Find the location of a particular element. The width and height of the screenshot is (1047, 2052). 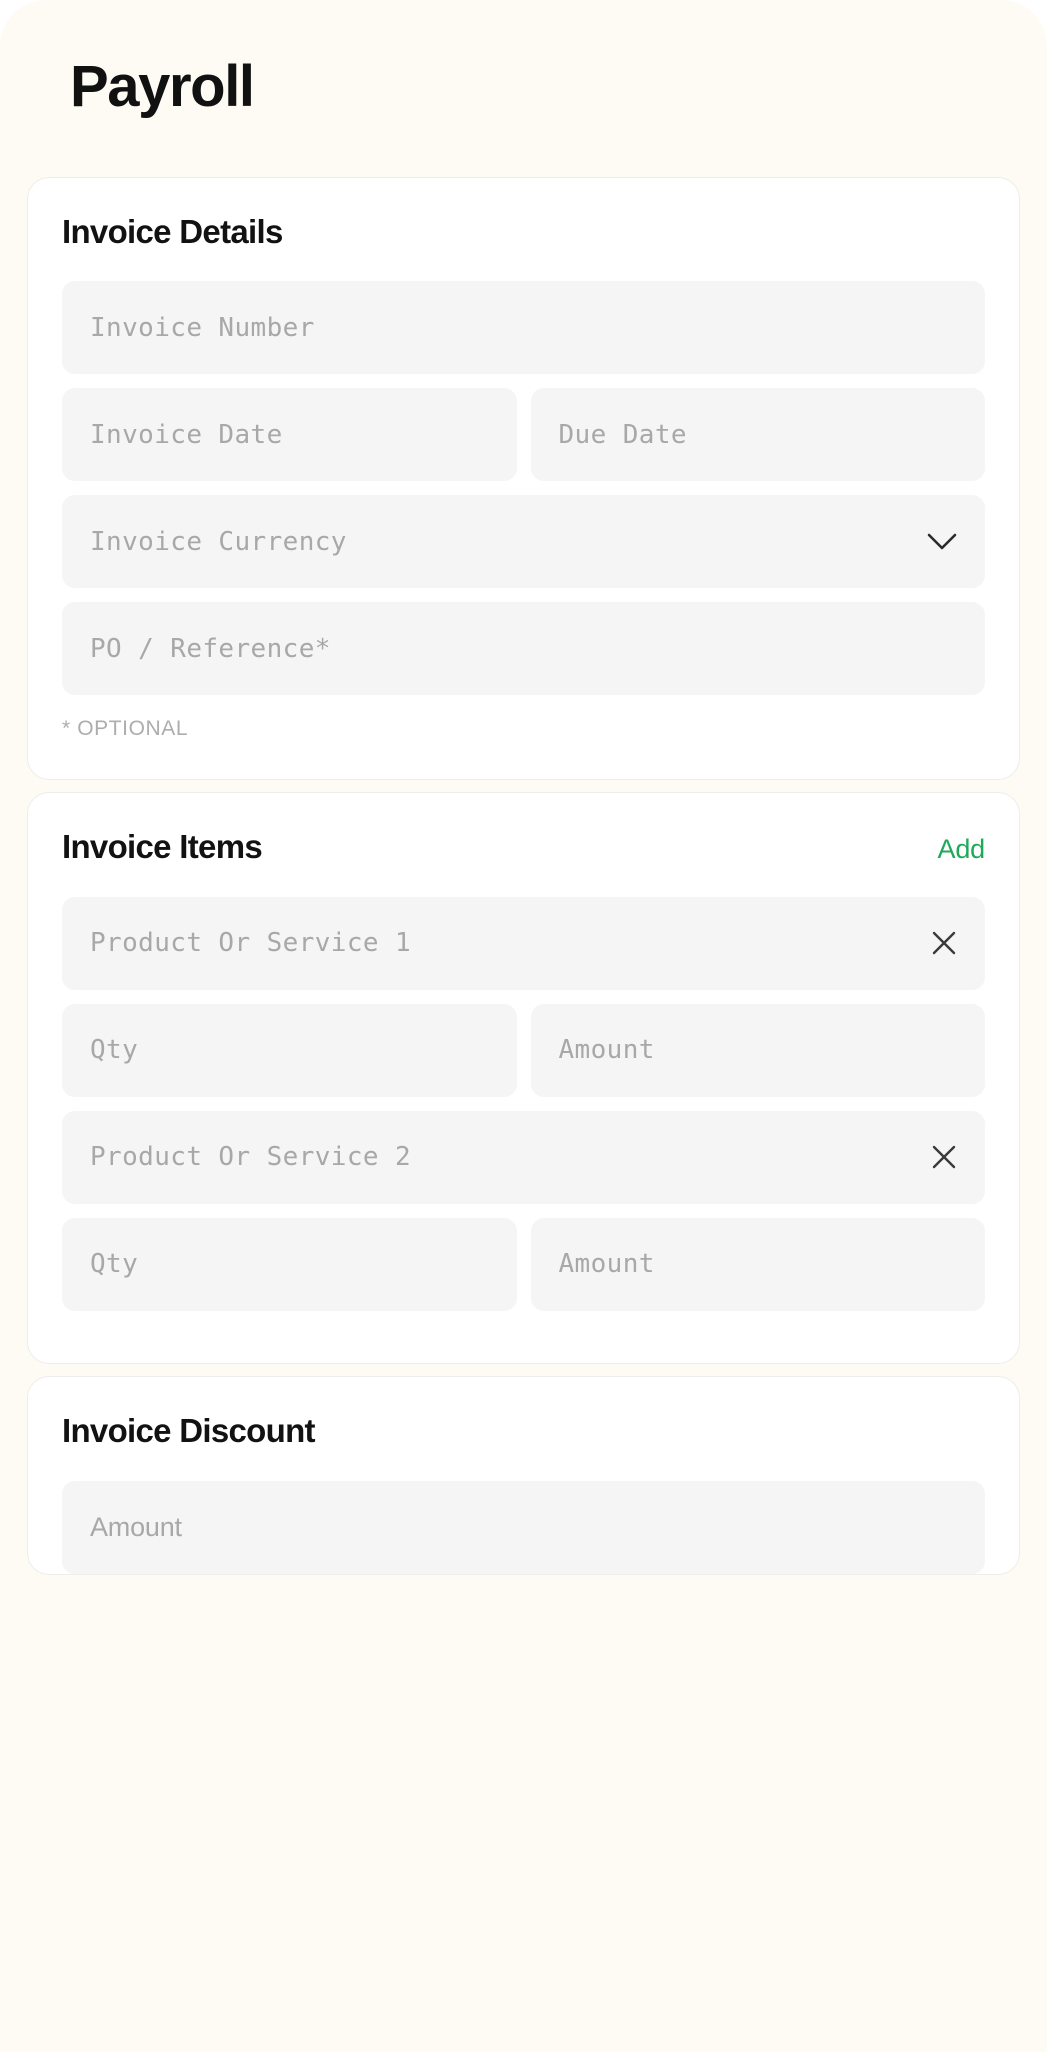

item-name-placeholder: Product Or Service 2 is located at coordinates (251, 1157).